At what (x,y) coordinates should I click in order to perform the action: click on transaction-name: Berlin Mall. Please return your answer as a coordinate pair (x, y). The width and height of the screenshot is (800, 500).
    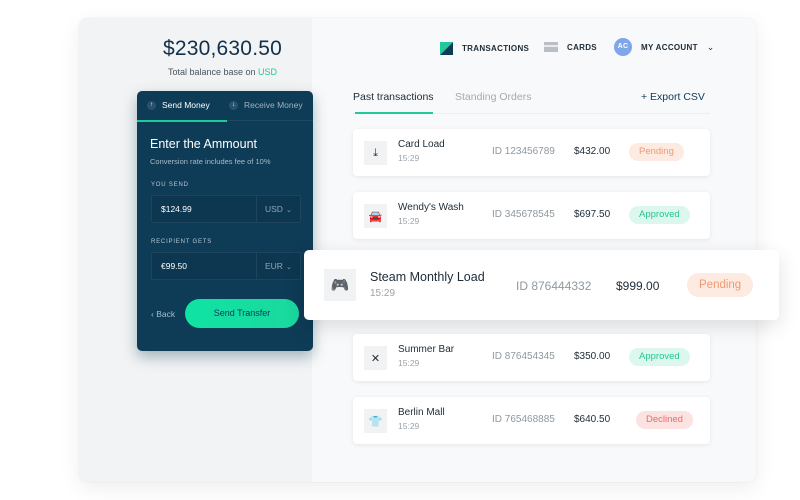
    Looking at the image, I should click on (421, 412).